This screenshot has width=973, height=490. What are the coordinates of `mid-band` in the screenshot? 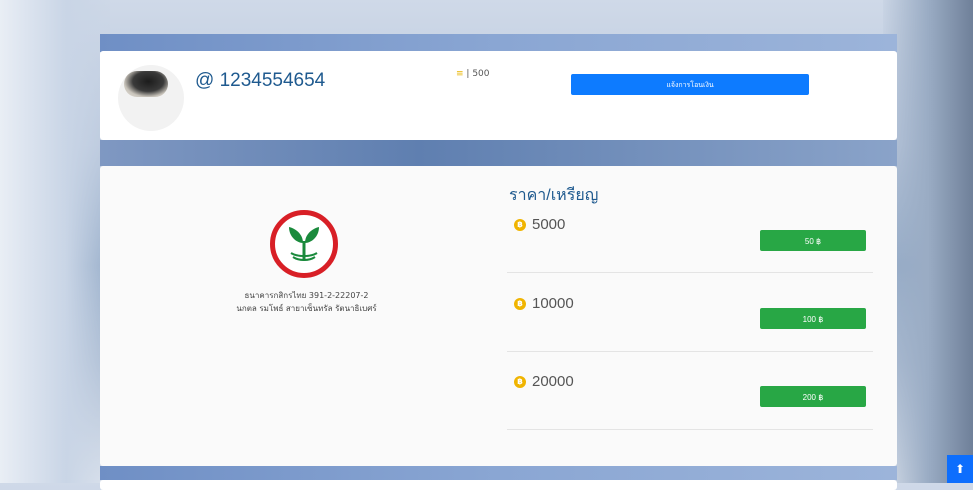 It's located at (498, 153).